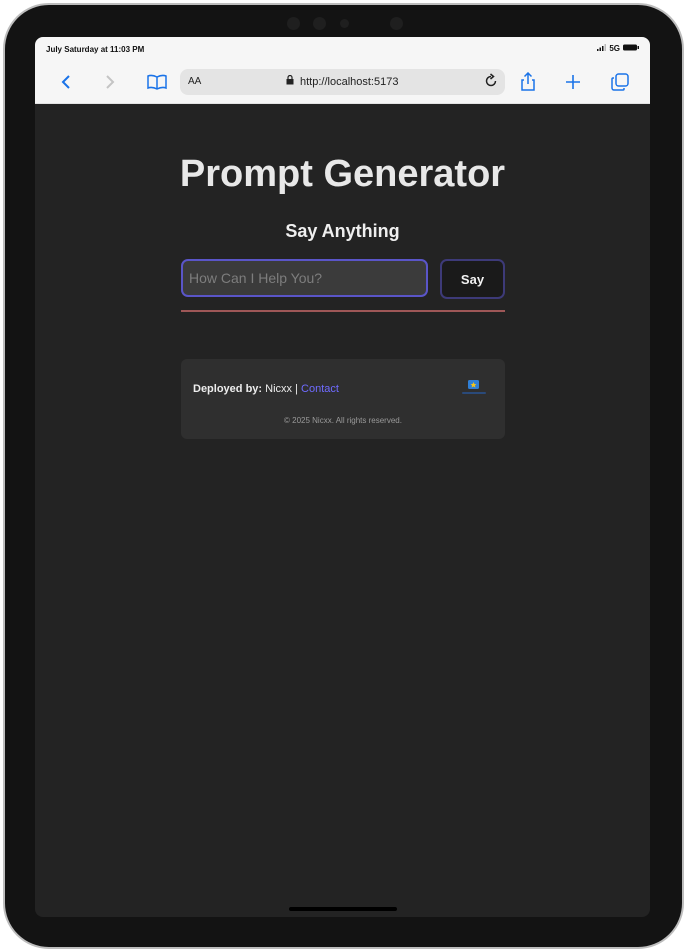 The width and height of the screenshot is (687, 952). Describe the element at coordinates (573, 82) in the screenshot. I see `new-tab-icon` at that location.